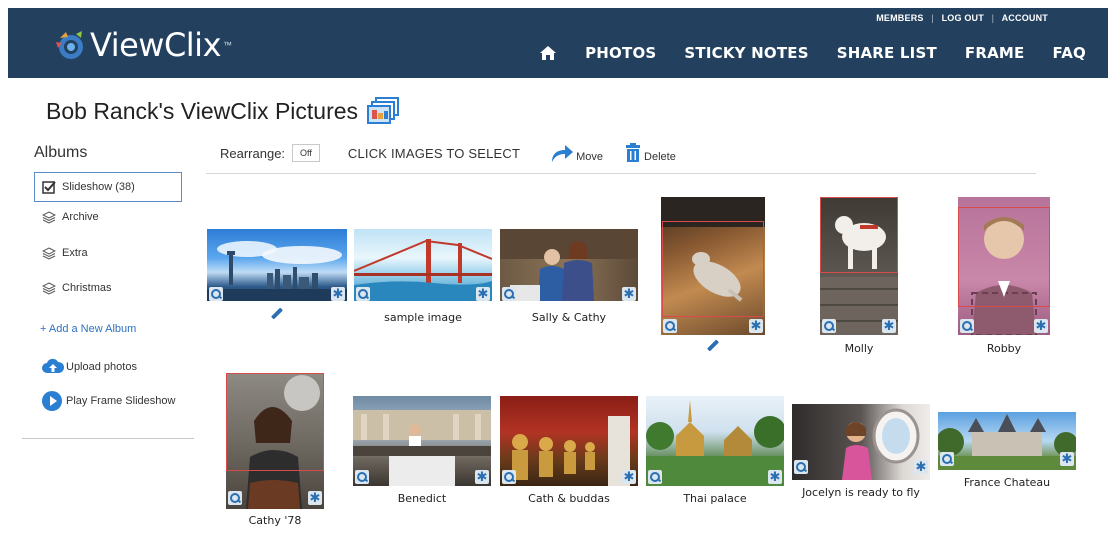 The image size is (1116, 550). What do you see at coordinates (101, 367) in the screenshot?
I see `upload-photos-label: Upload photos` at bounding box center [101, 367].